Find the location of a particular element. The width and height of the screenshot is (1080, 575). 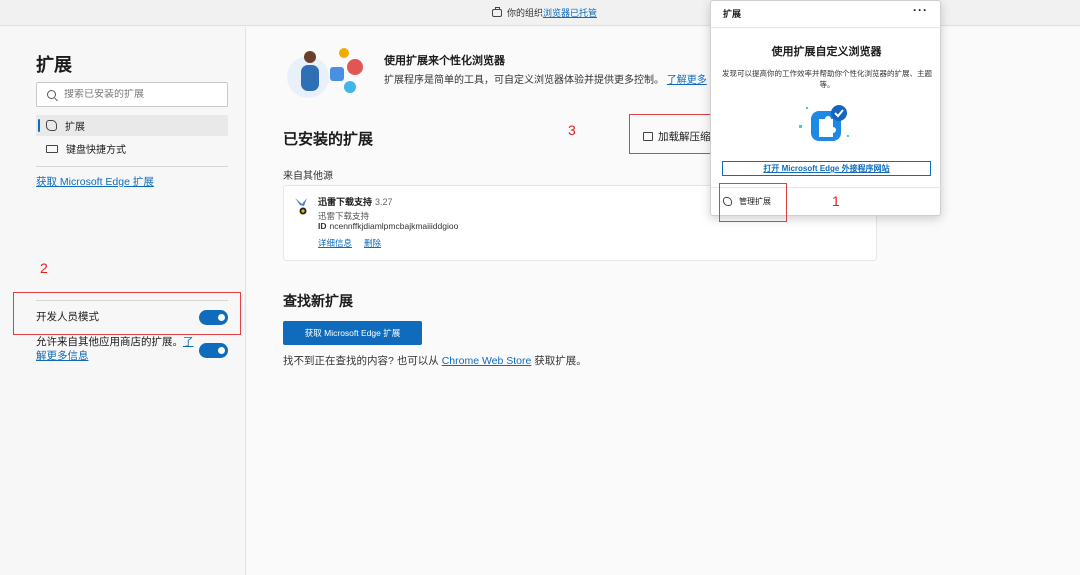

archive-icon is located at coordinates (648, 136).